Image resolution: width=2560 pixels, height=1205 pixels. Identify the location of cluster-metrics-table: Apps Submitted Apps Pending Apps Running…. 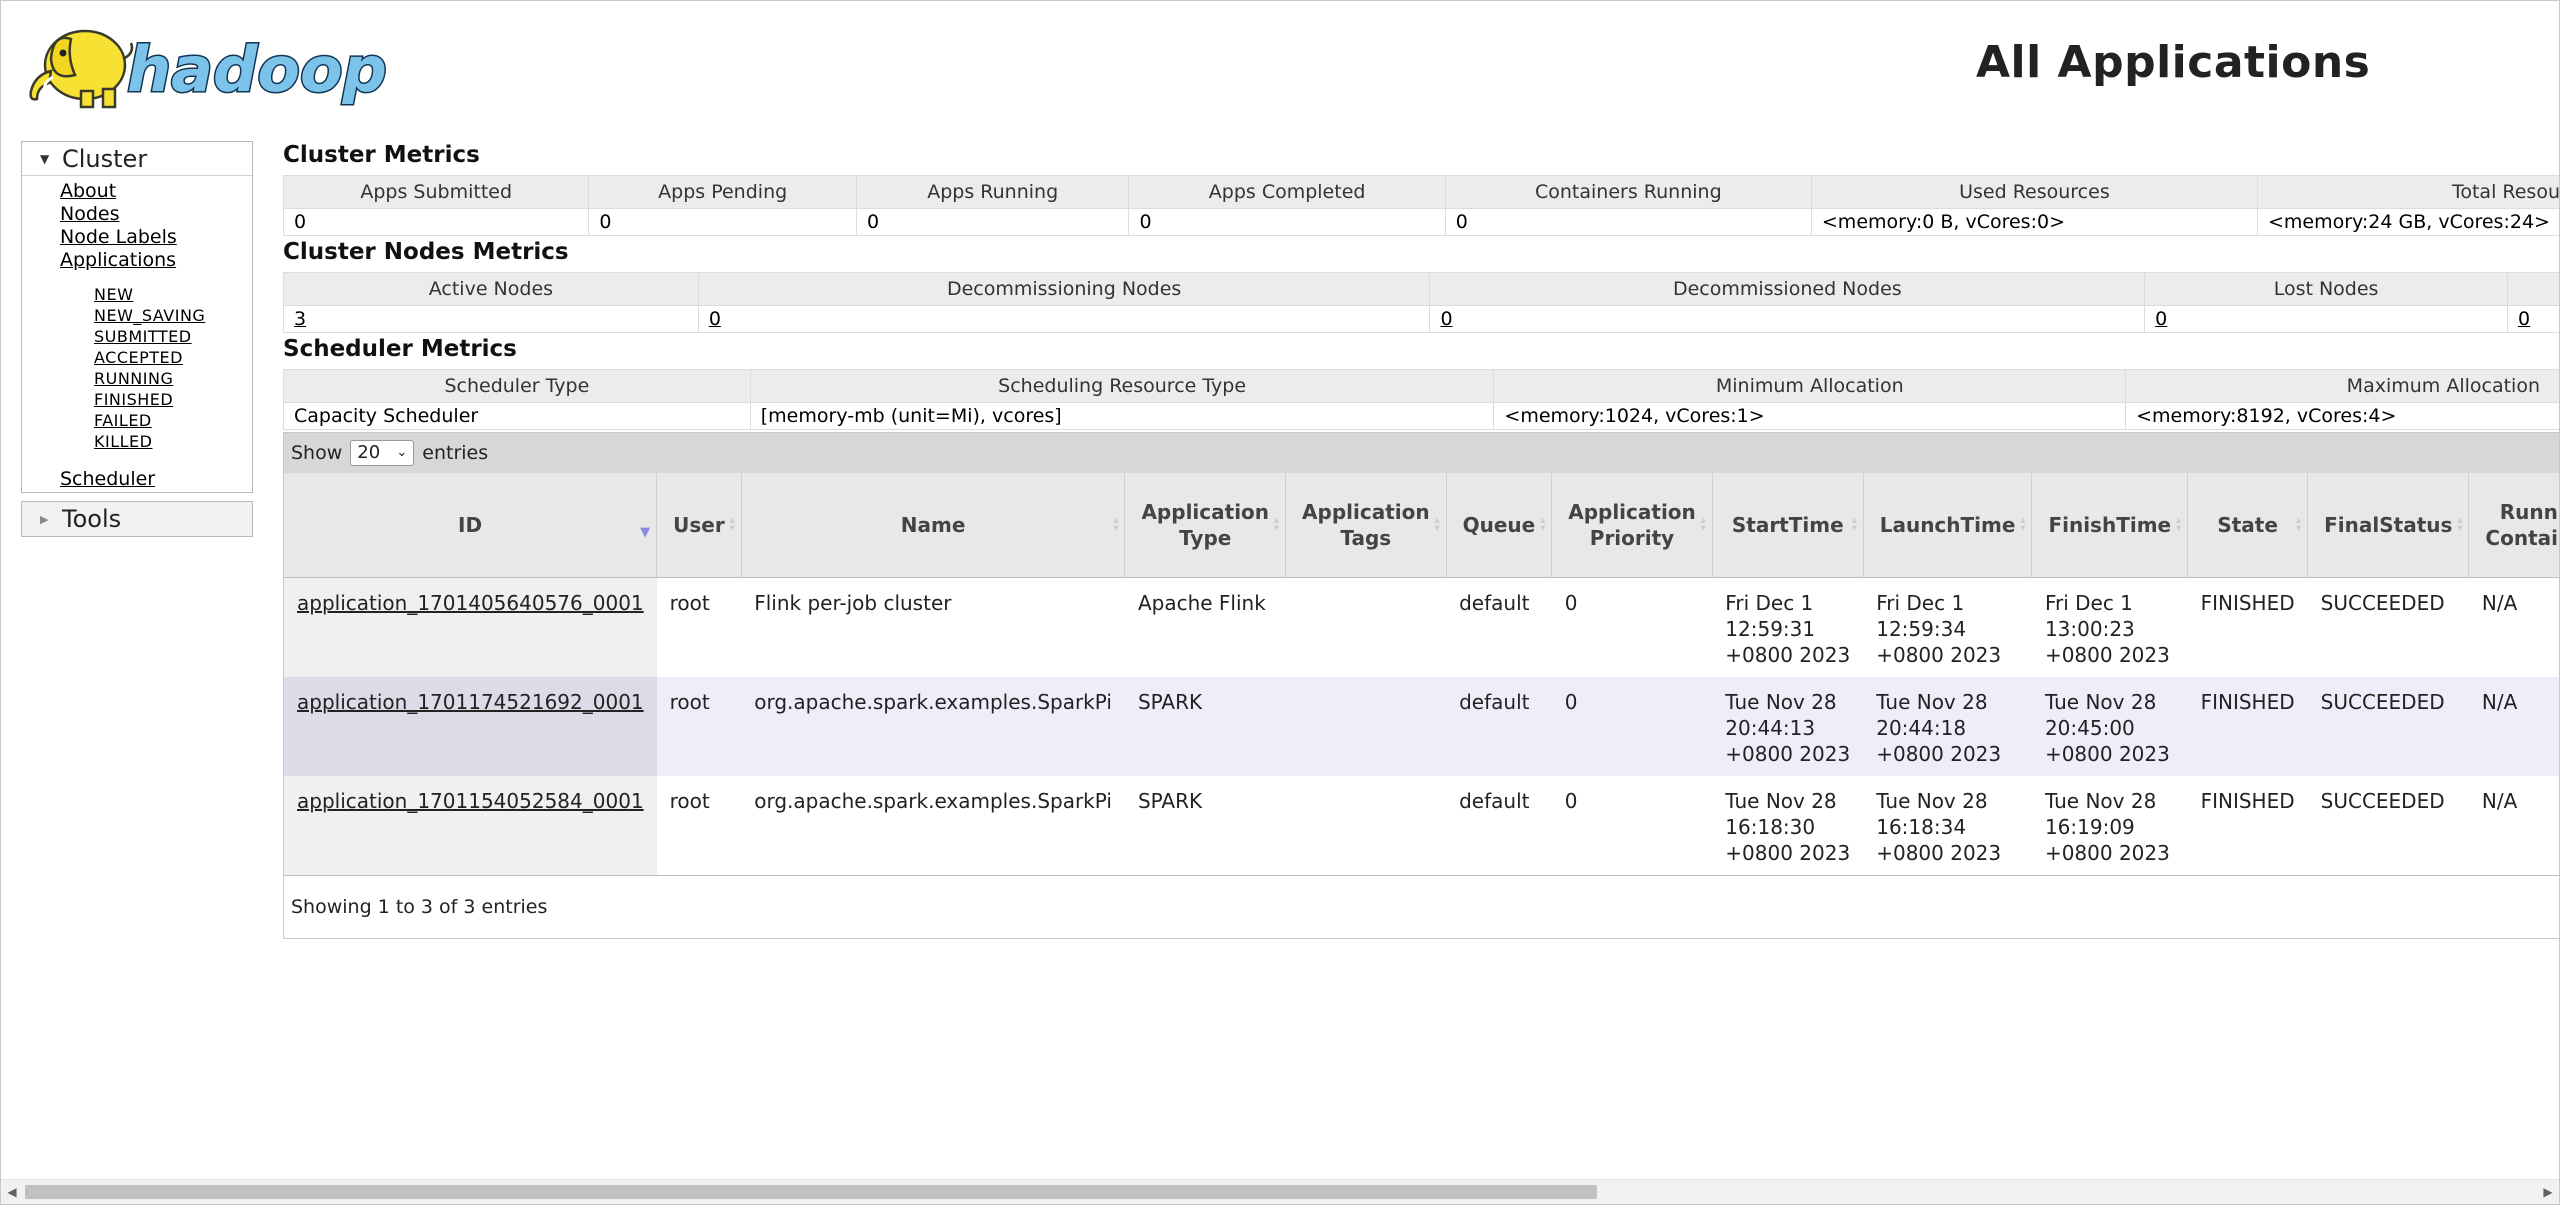
(1420, 205).